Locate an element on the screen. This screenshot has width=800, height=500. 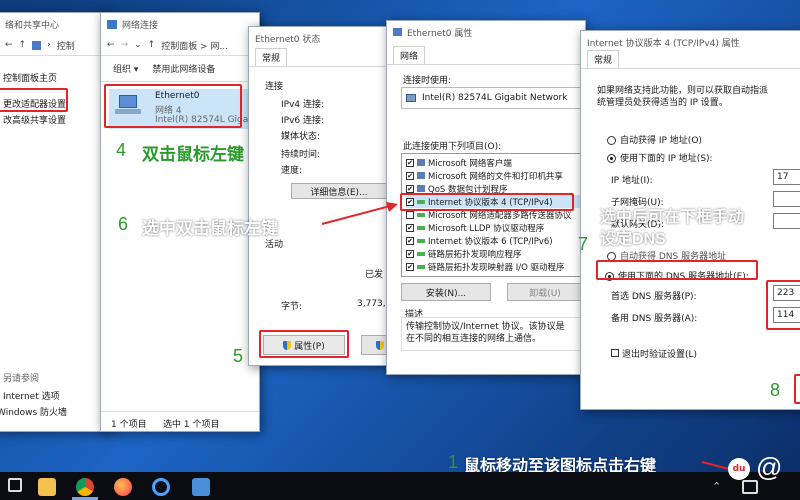
address-bar: ← ↑ › 控制 is located at coordinates (54, 45).